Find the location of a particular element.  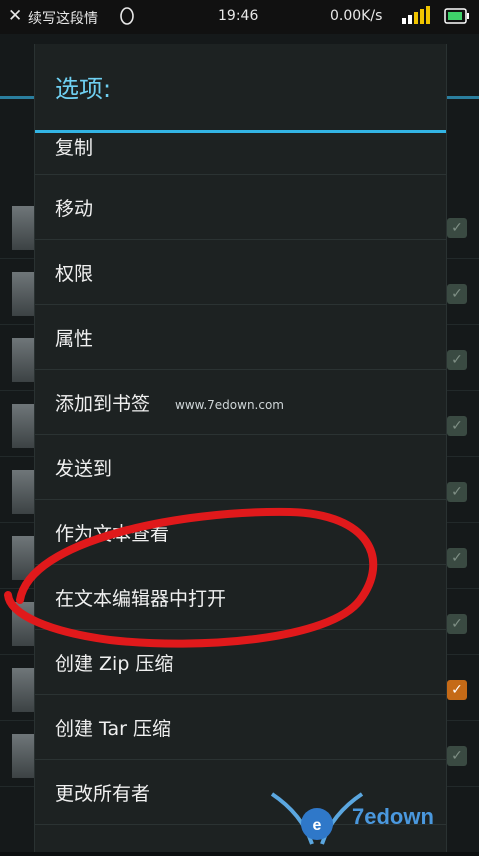

signal-icon is located at coordinates (420, 18).